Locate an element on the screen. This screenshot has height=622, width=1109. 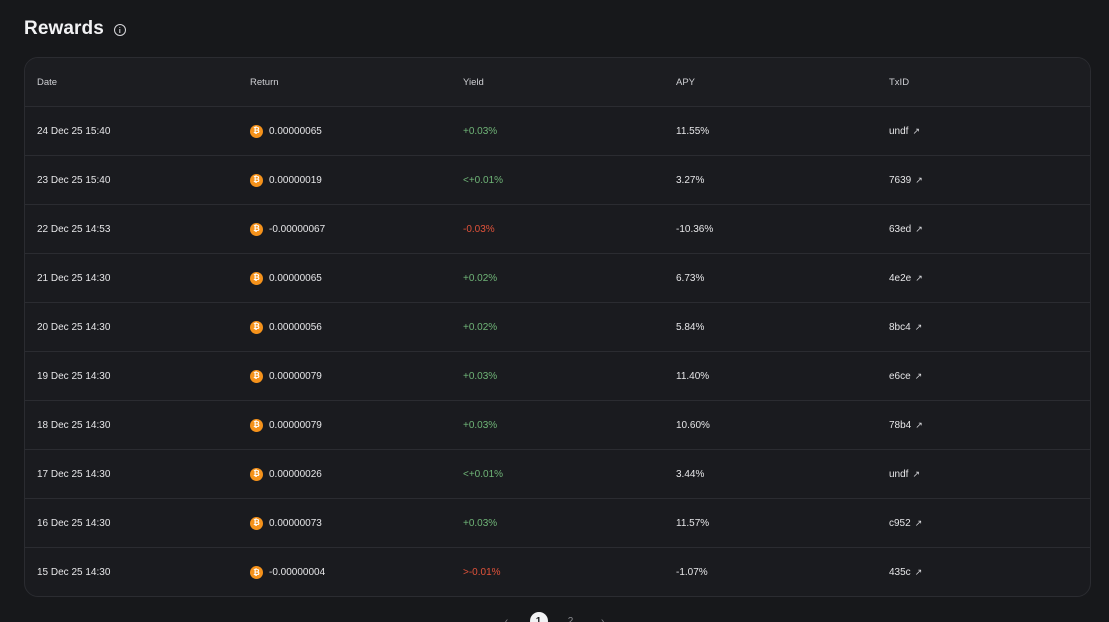
apy-cell: 3.44% is located at coordinates (770, 474).